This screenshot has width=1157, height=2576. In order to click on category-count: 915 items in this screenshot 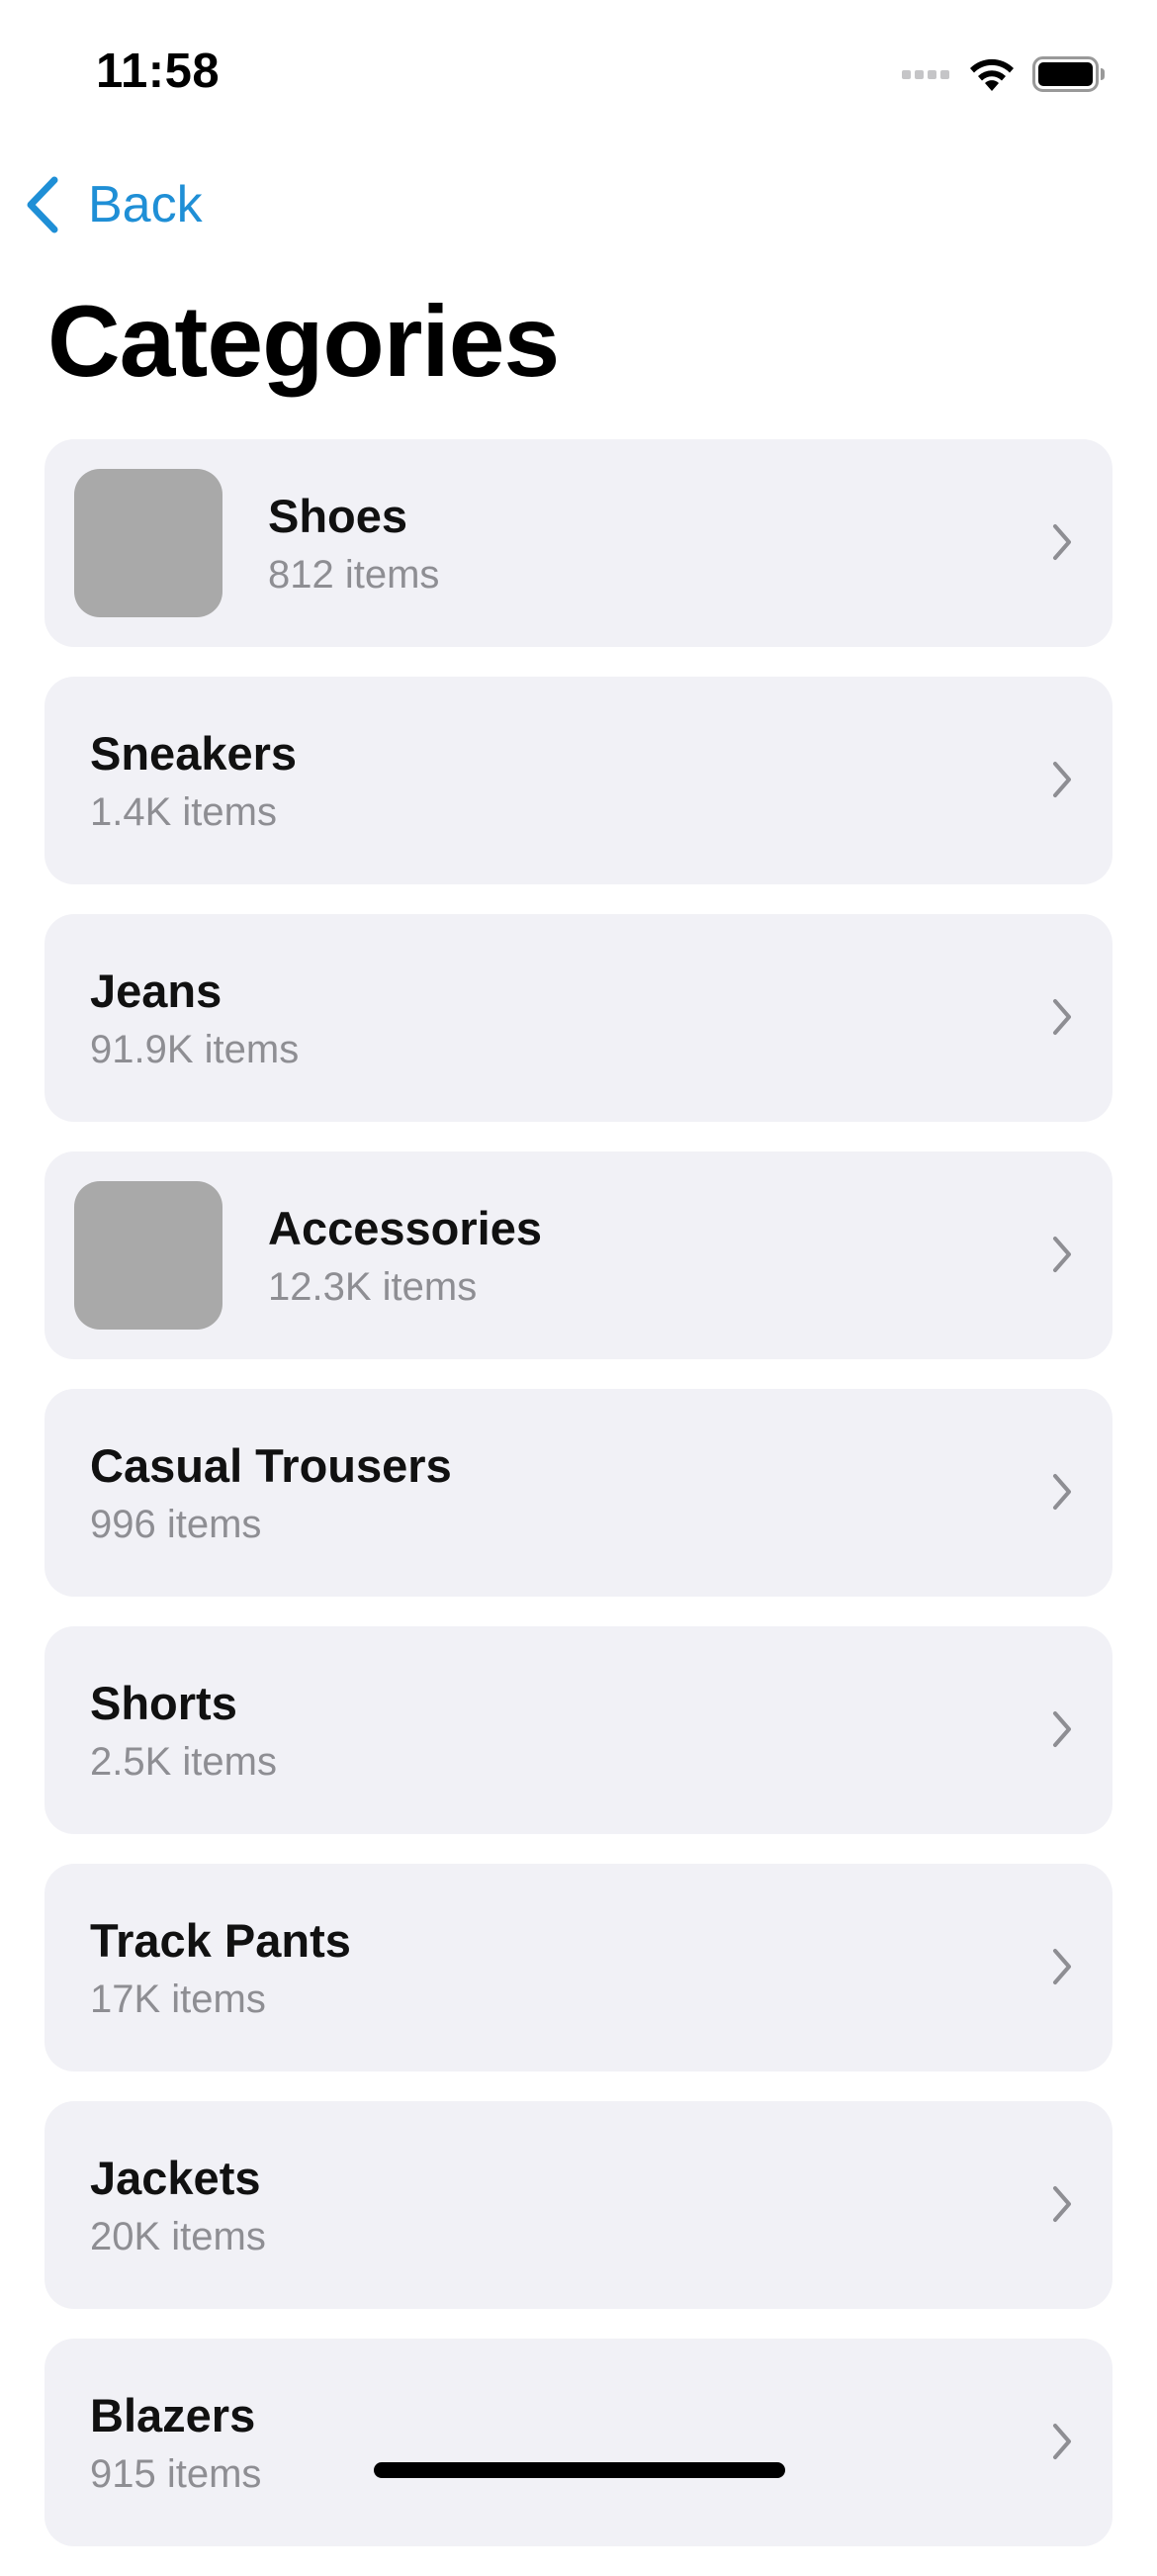, I will do `click(176, 2474)`.